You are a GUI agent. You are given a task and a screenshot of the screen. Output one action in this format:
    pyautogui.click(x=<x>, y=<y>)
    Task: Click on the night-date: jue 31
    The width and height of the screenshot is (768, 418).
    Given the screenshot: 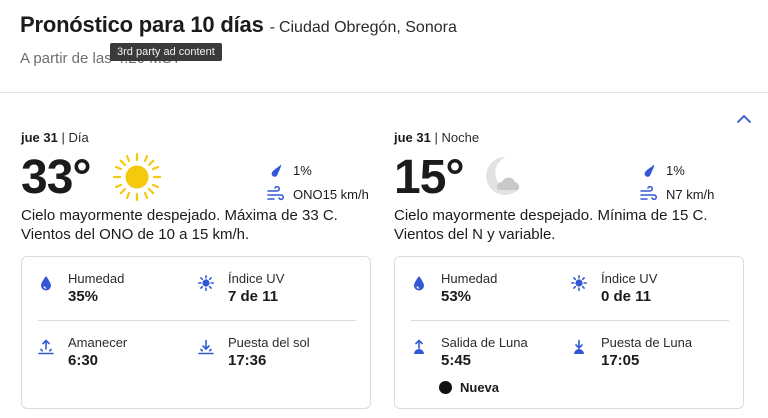 What is the action you would take?
    pyautogui.click(x=412, y=137)
    